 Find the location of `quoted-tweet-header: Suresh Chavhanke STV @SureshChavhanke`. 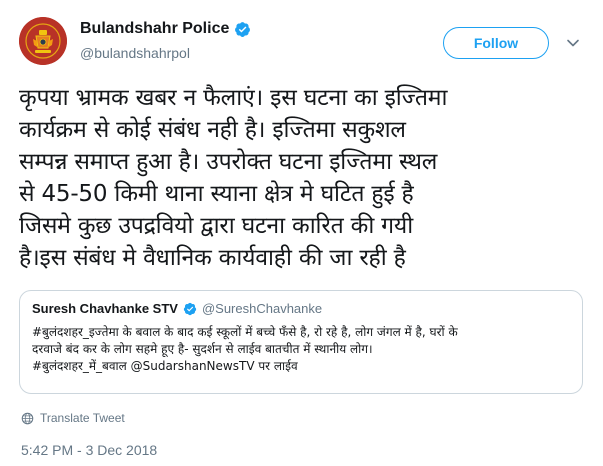

quoted-tweet-header: Suresh Chavhanke STV @SureshChavhanke is located at coordinates (177, 308).